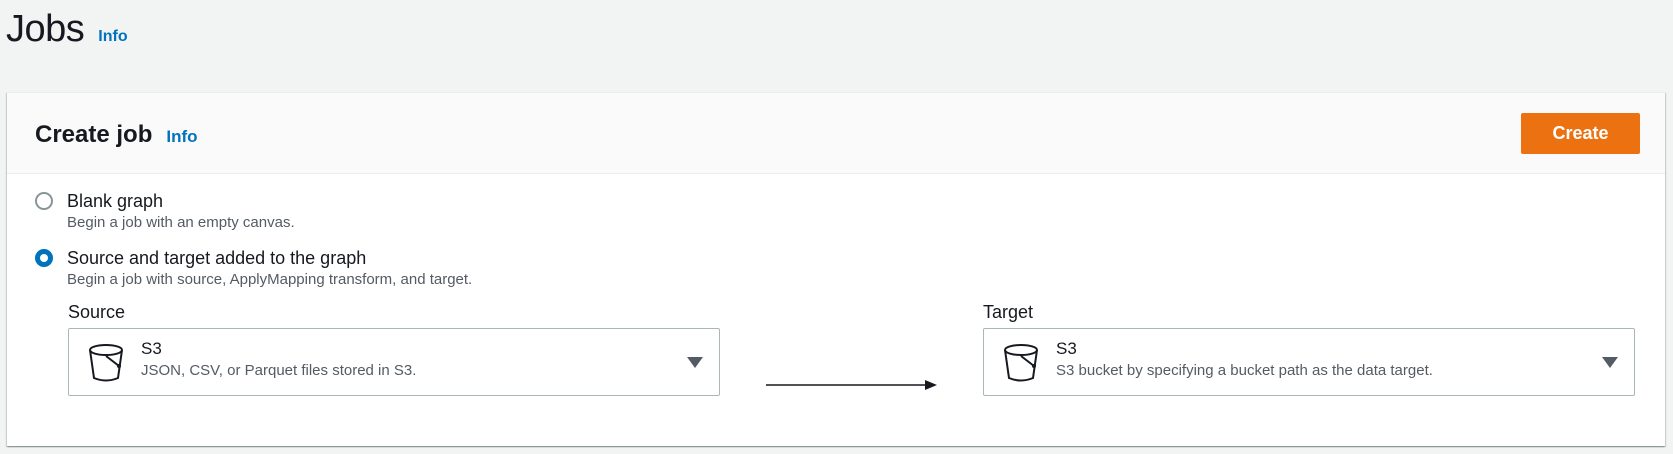 This screenshot has width=1673, height=454. Describe the element at coordinates (112, 37) in the screenshot. I see `page-info-link: Info` at that location.